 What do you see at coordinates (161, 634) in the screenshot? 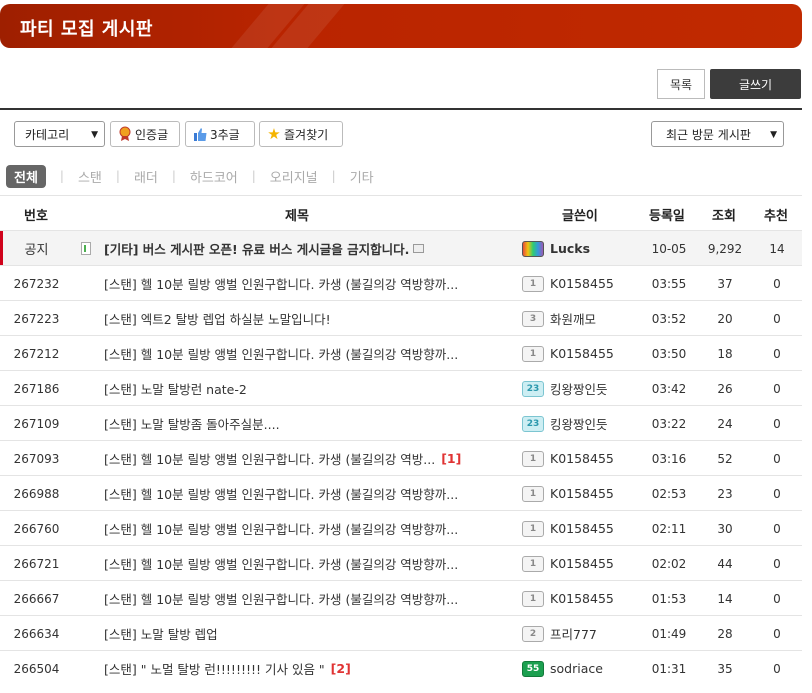
I see `post-title: [스탠] 노말 탈방 렙업` at bounding box center [161, 634].